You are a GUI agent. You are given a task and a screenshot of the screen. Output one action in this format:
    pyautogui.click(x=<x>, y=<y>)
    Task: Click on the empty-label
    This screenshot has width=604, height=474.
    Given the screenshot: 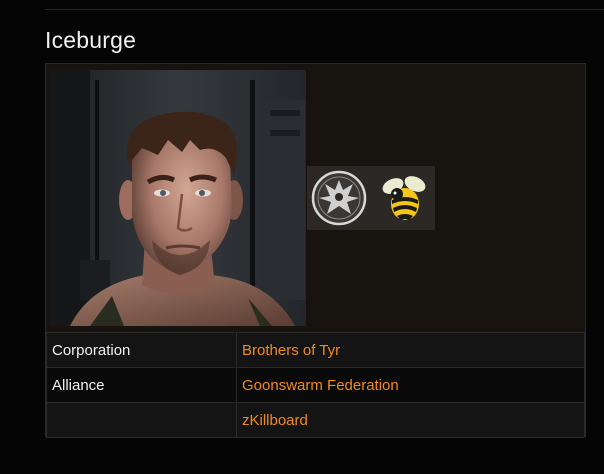 What is the action you would take?
    pyautogui.click(x=141, y=420)
    